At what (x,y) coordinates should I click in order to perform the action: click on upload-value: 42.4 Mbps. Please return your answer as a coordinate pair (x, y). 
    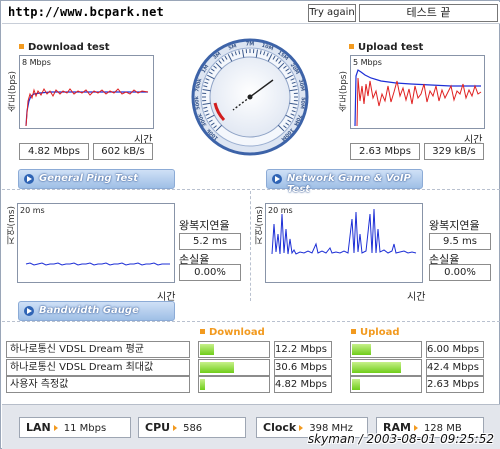
    Looking at the image, I should click on (455, 367).